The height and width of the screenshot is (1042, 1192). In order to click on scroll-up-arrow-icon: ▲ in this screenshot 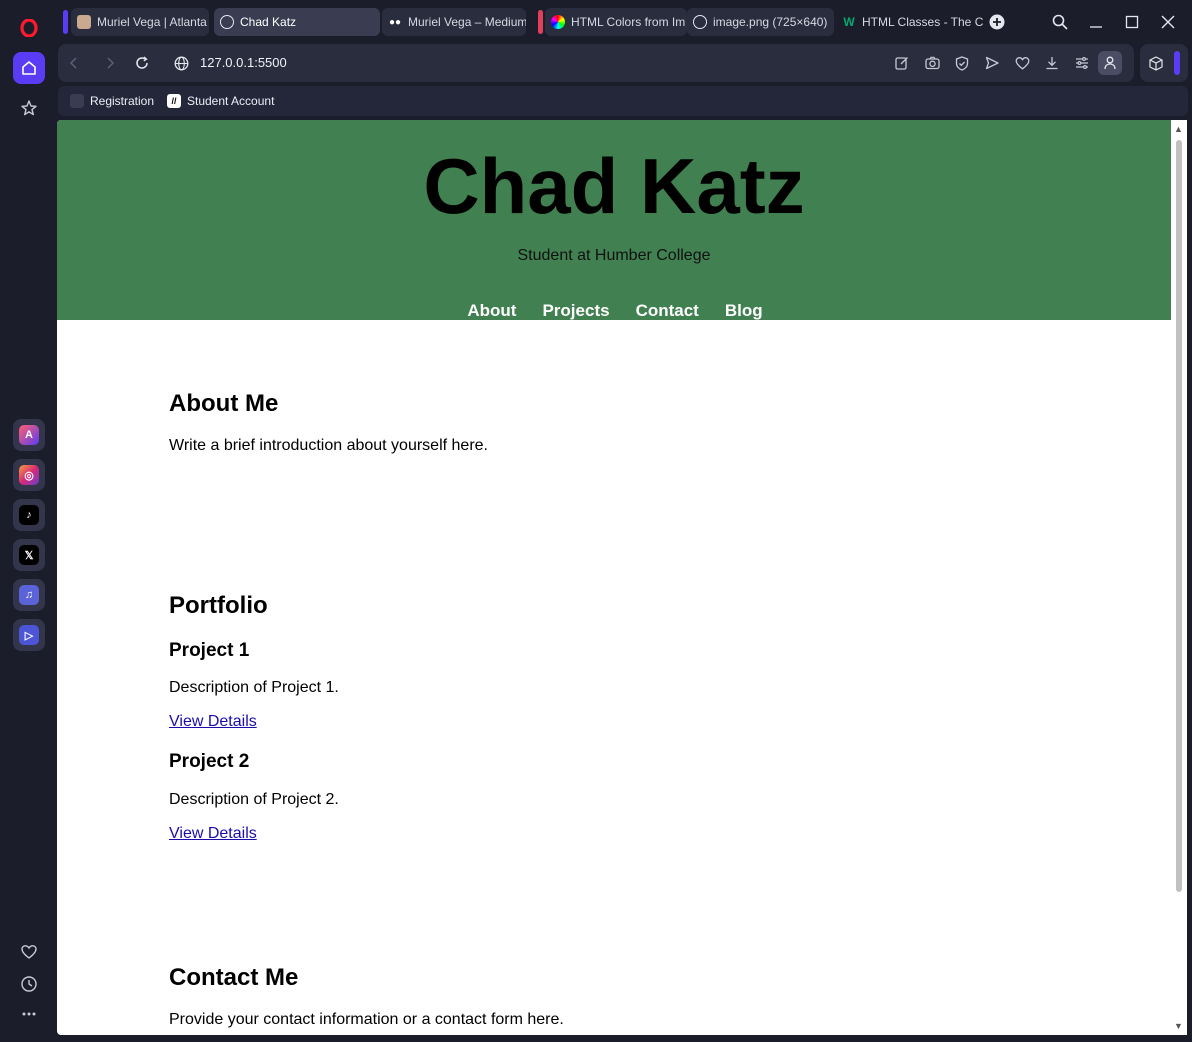, I will do `click(1178, 129)`.